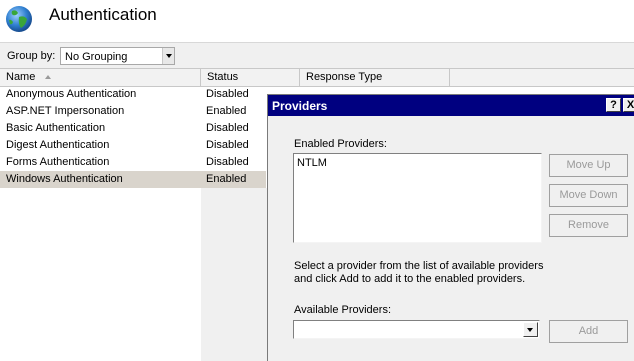 This screenshot has width=634, height=361. I want to click on list-item: Basic Authentication Disabled, so click(133, 128).